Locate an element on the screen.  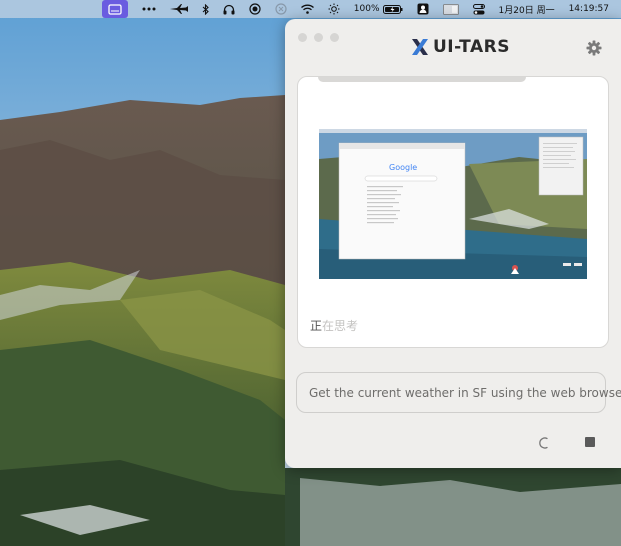
battery-icon is located at coordinates (392, 9).